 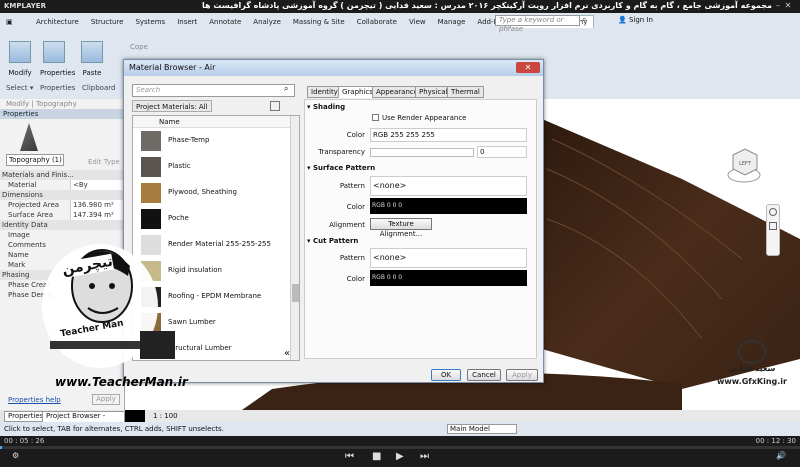 I want to click on tab-identity: Identity, so click(x=324, y=92).